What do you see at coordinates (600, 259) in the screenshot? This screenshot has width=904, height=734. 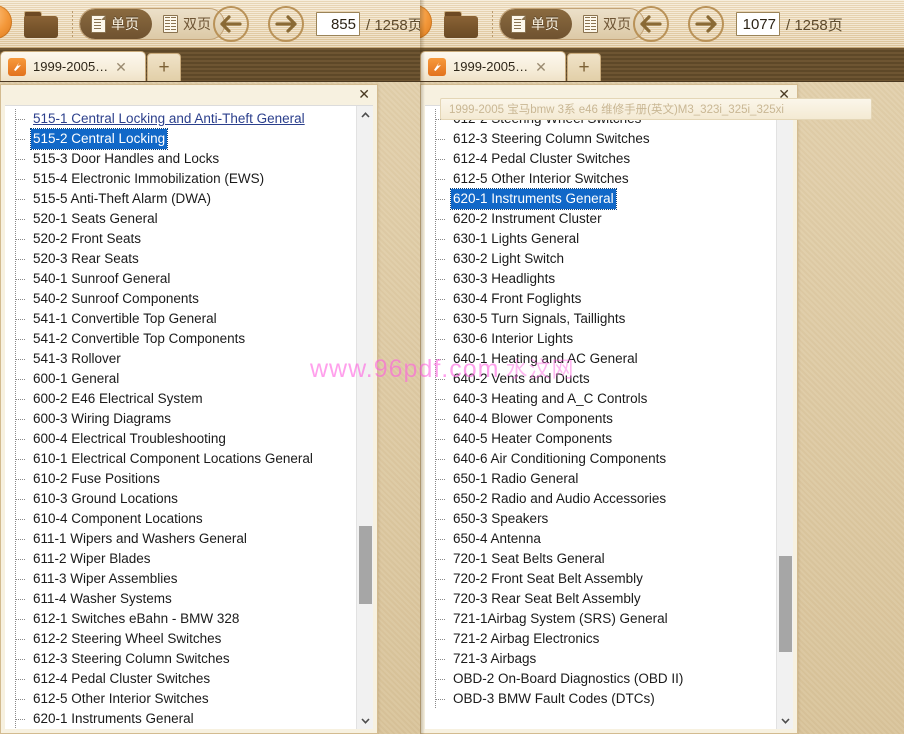 I see `outline-item: 630-2 Light Switch` at bounding box center [600, 259].